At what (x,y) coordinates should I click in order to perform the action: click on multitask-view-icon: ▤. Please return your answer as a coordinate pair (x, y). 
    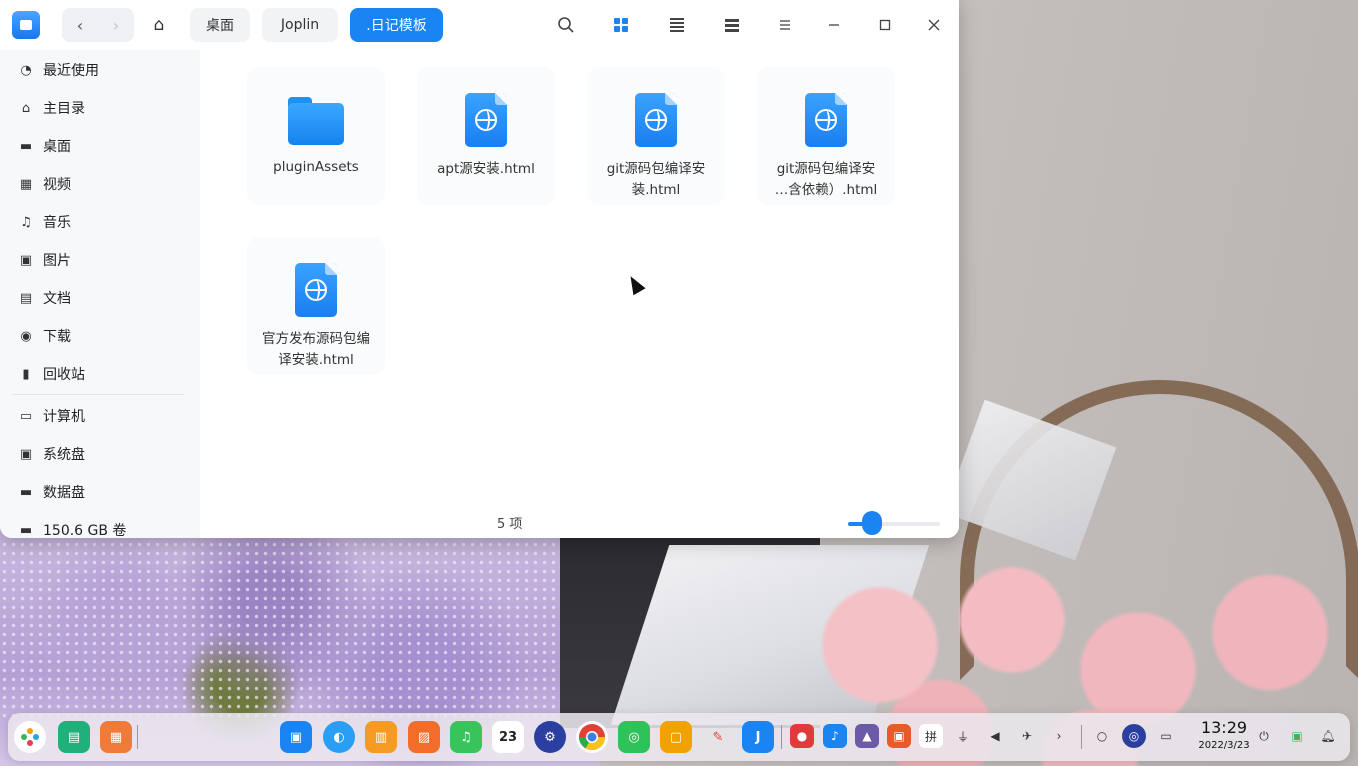
    Looking at the image, I should click on (74, 737).